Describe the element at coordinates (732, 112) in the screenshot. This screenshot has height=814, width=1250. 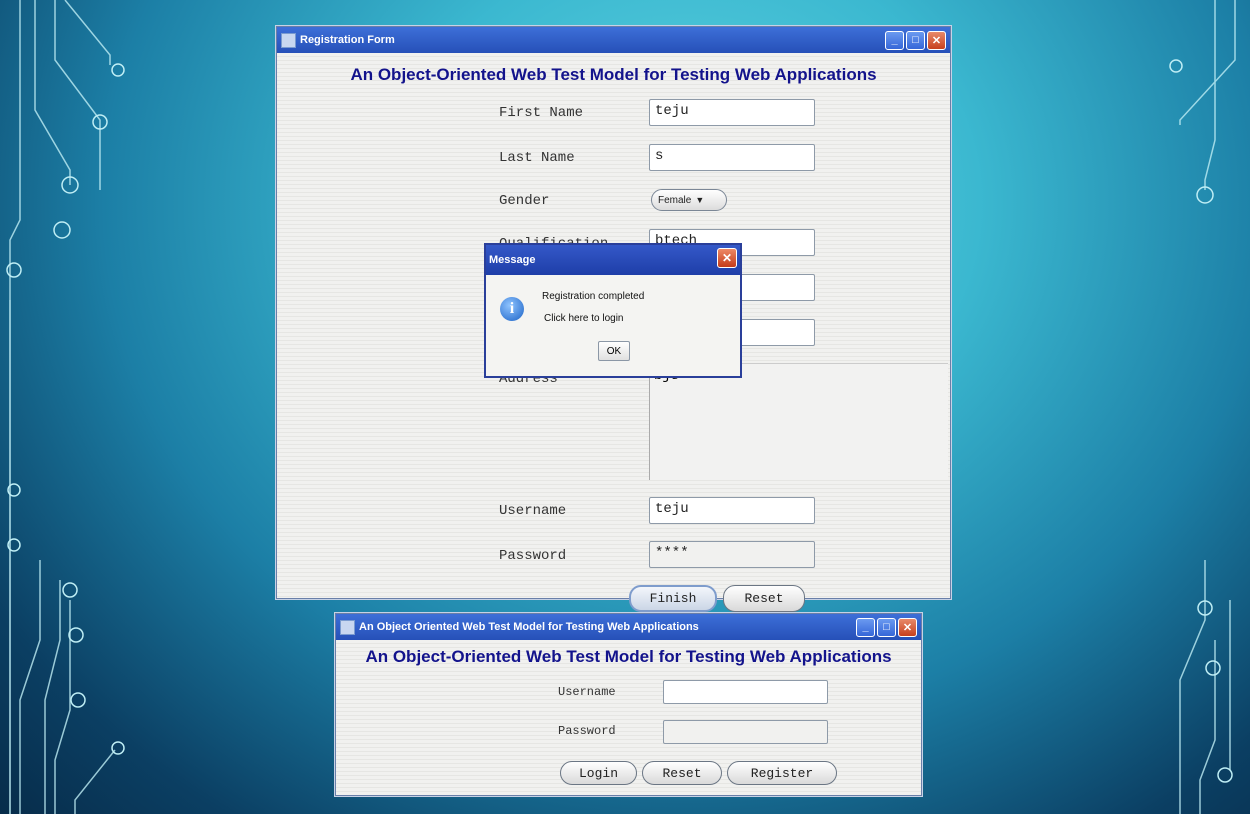
I see `first-name-input: teju` at that location.